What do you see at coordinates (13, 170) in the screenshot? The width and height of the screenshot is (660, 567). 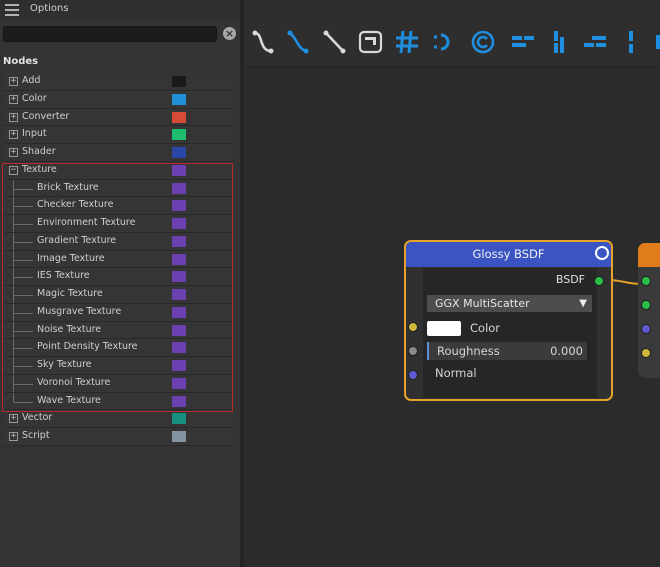 I see `collapse-icon: −` at bounding box center [13, 170].